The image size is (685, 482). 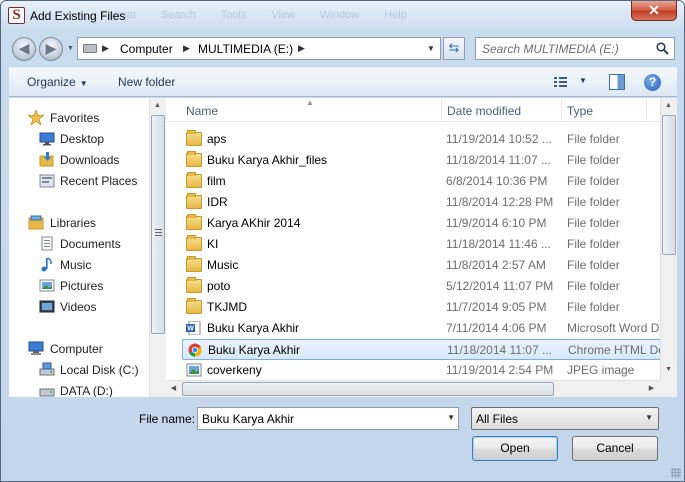 What do you see at coordinates (90, 244) in the screenshot?
I see `sidebar-item-label: Documents` at bounding box center [90, 244].